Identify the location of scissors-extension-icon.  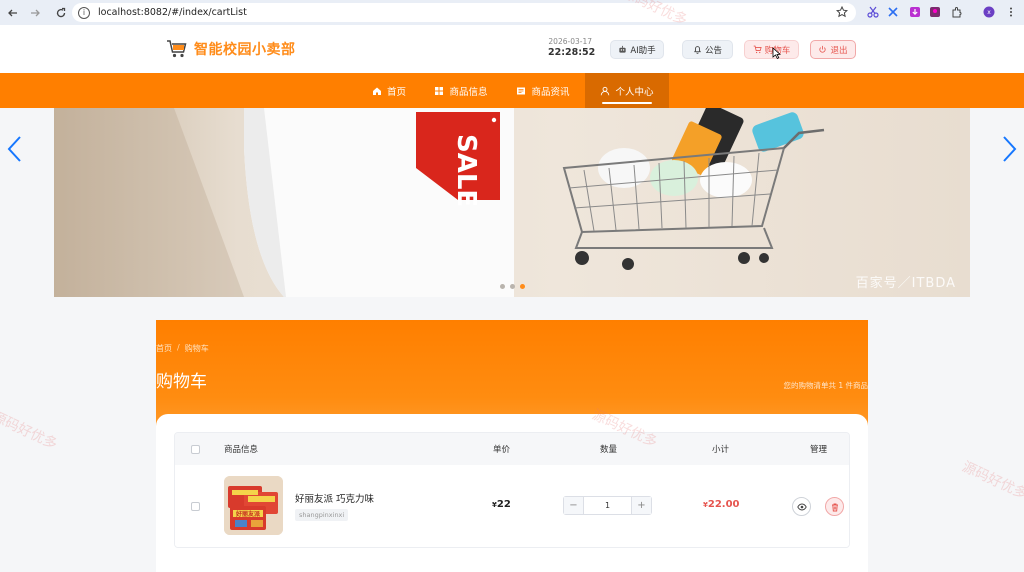
(873, 12).